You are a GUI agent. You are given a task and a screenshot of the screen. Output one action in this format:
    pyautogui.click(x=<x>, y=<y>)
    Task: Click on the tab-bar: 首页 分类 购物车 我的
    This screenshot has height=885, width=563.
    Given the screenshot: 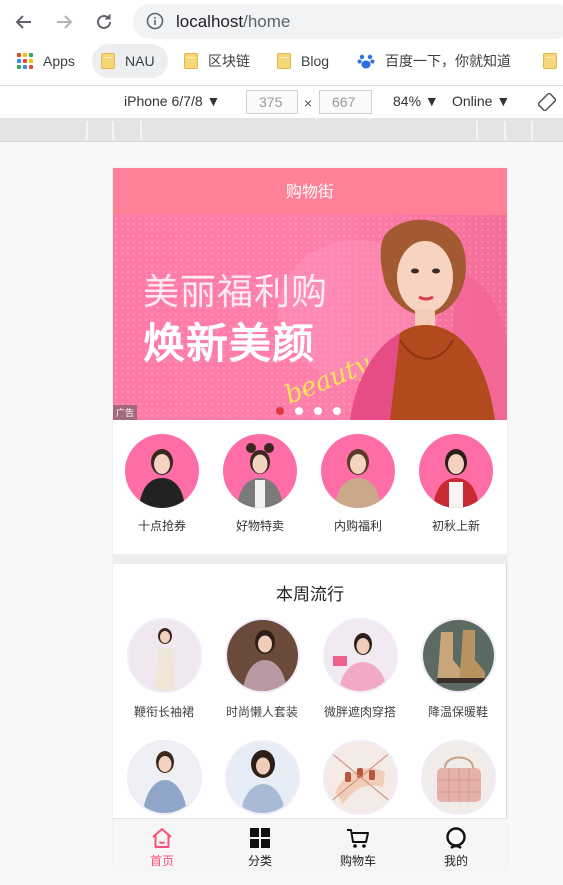 What is the action you would take?
    pyautogui.click(x=310, y=844)
    